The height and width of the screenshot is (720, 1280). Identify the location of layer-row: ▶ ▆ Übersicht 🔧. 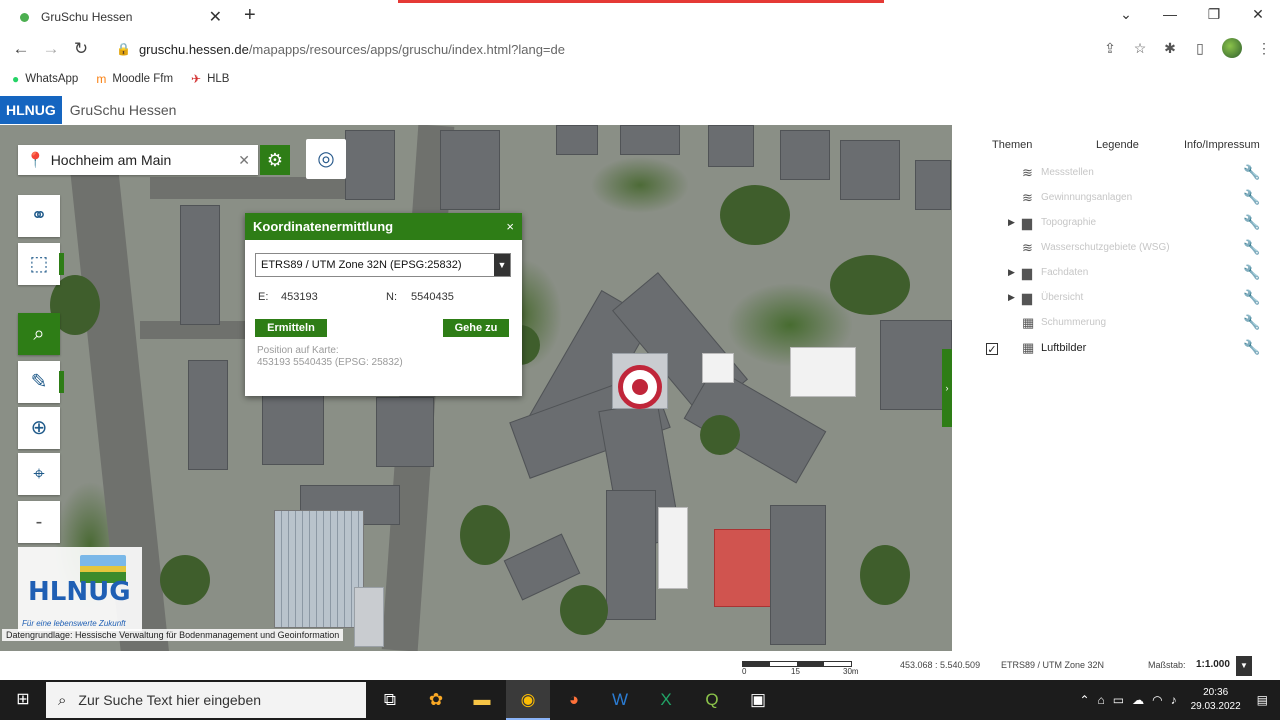
(1116, 300).